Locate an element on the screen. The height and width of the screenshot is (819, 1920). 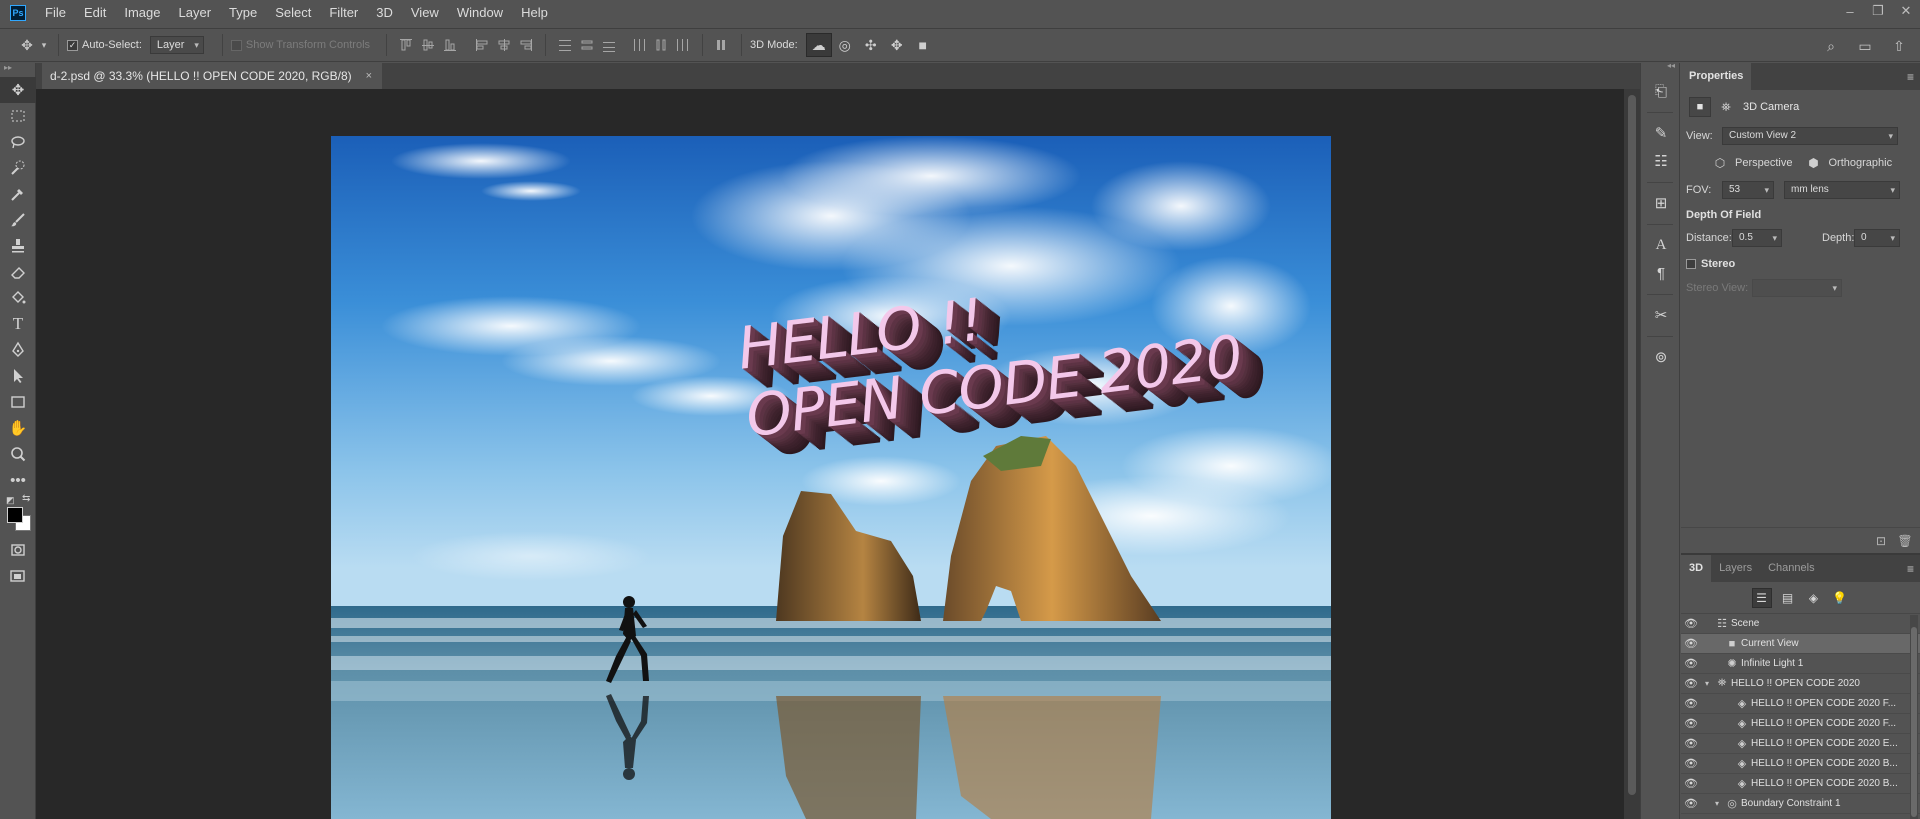
quick-mask-icon is located at coordinates (18, 550).